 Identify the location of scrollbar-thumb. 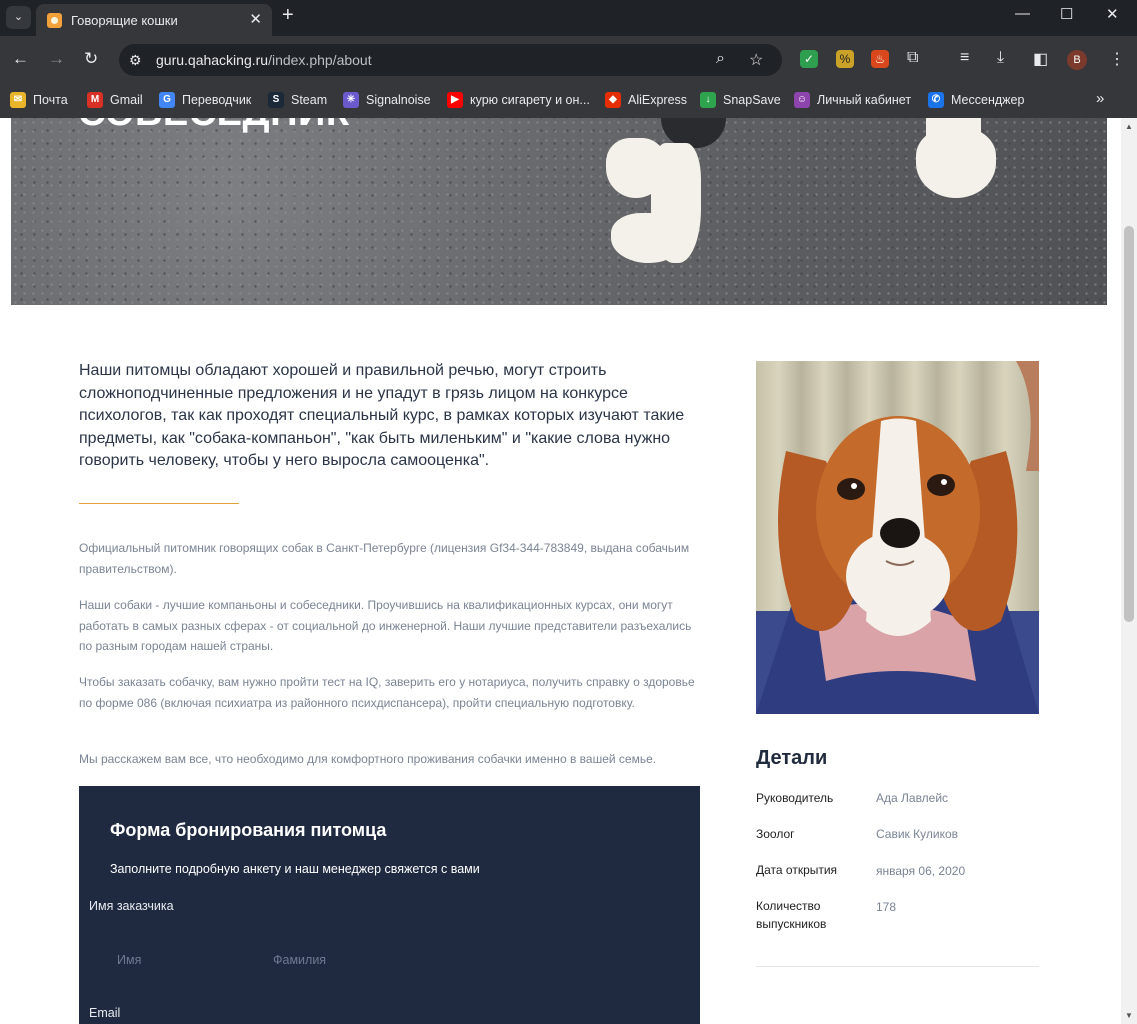
(1129, 424).